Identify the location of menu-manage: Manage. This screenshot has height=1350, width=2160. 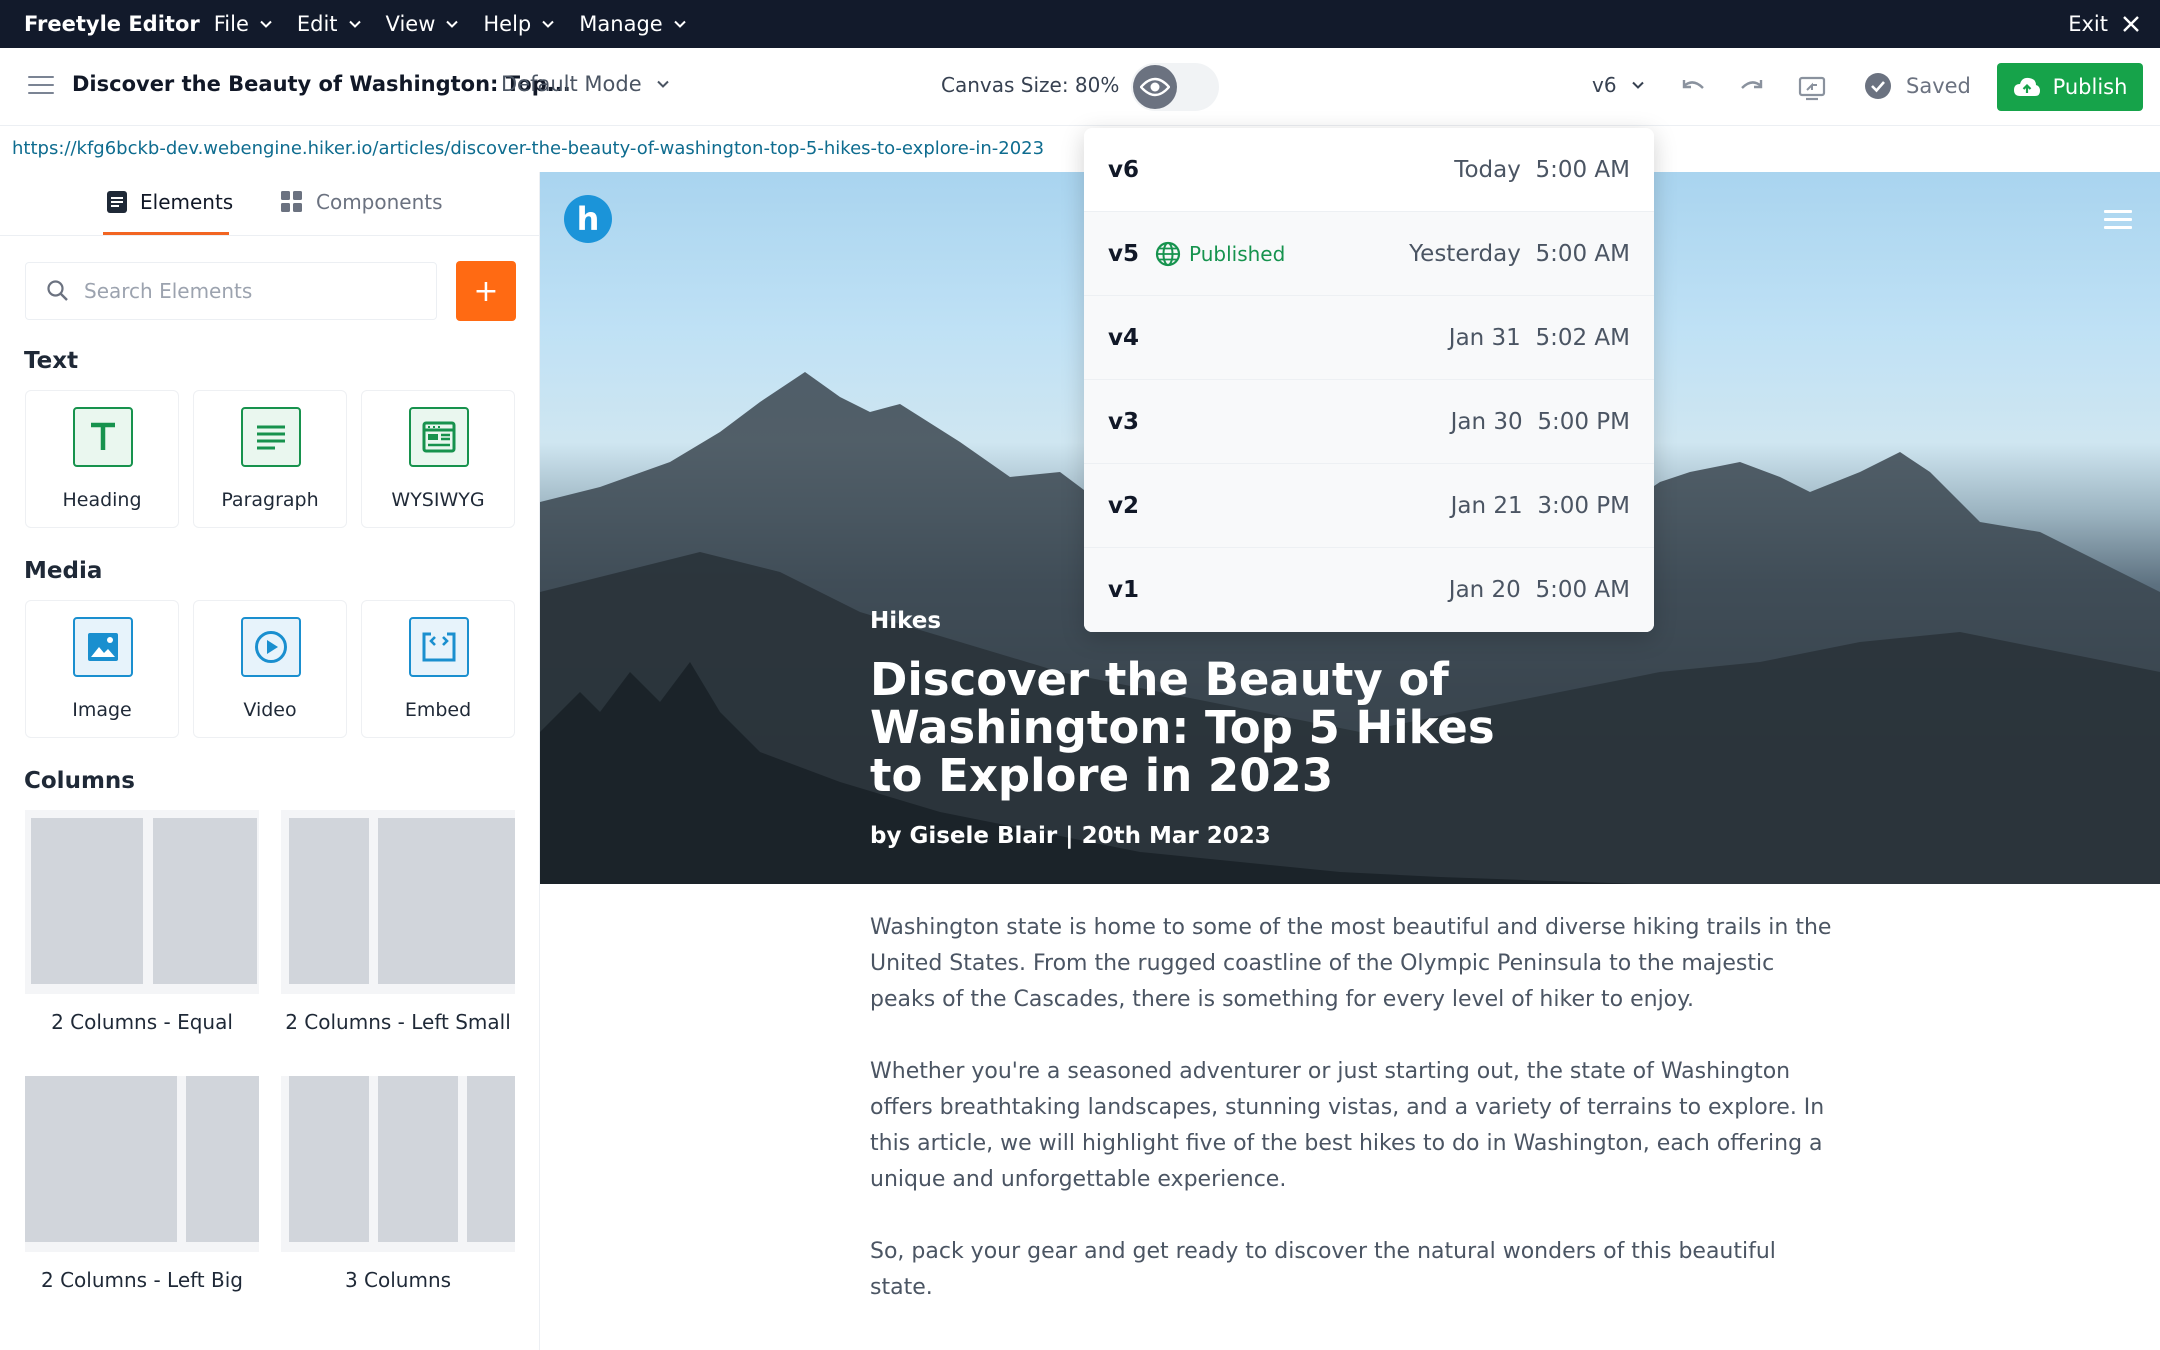
(632, 24).